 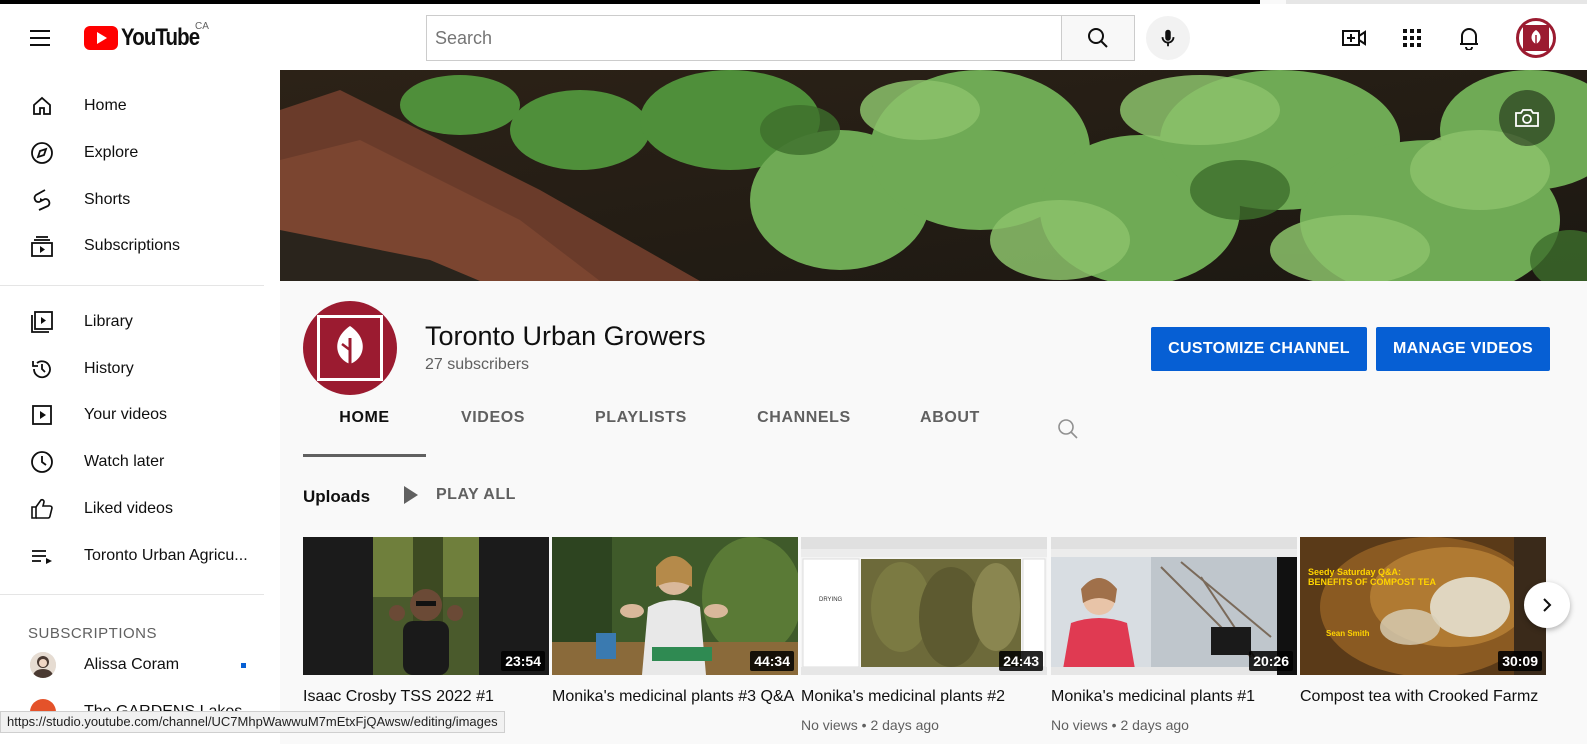 I want to click on sidebar-item-liked-videos: Liked videos, so click(x=132, y=509).